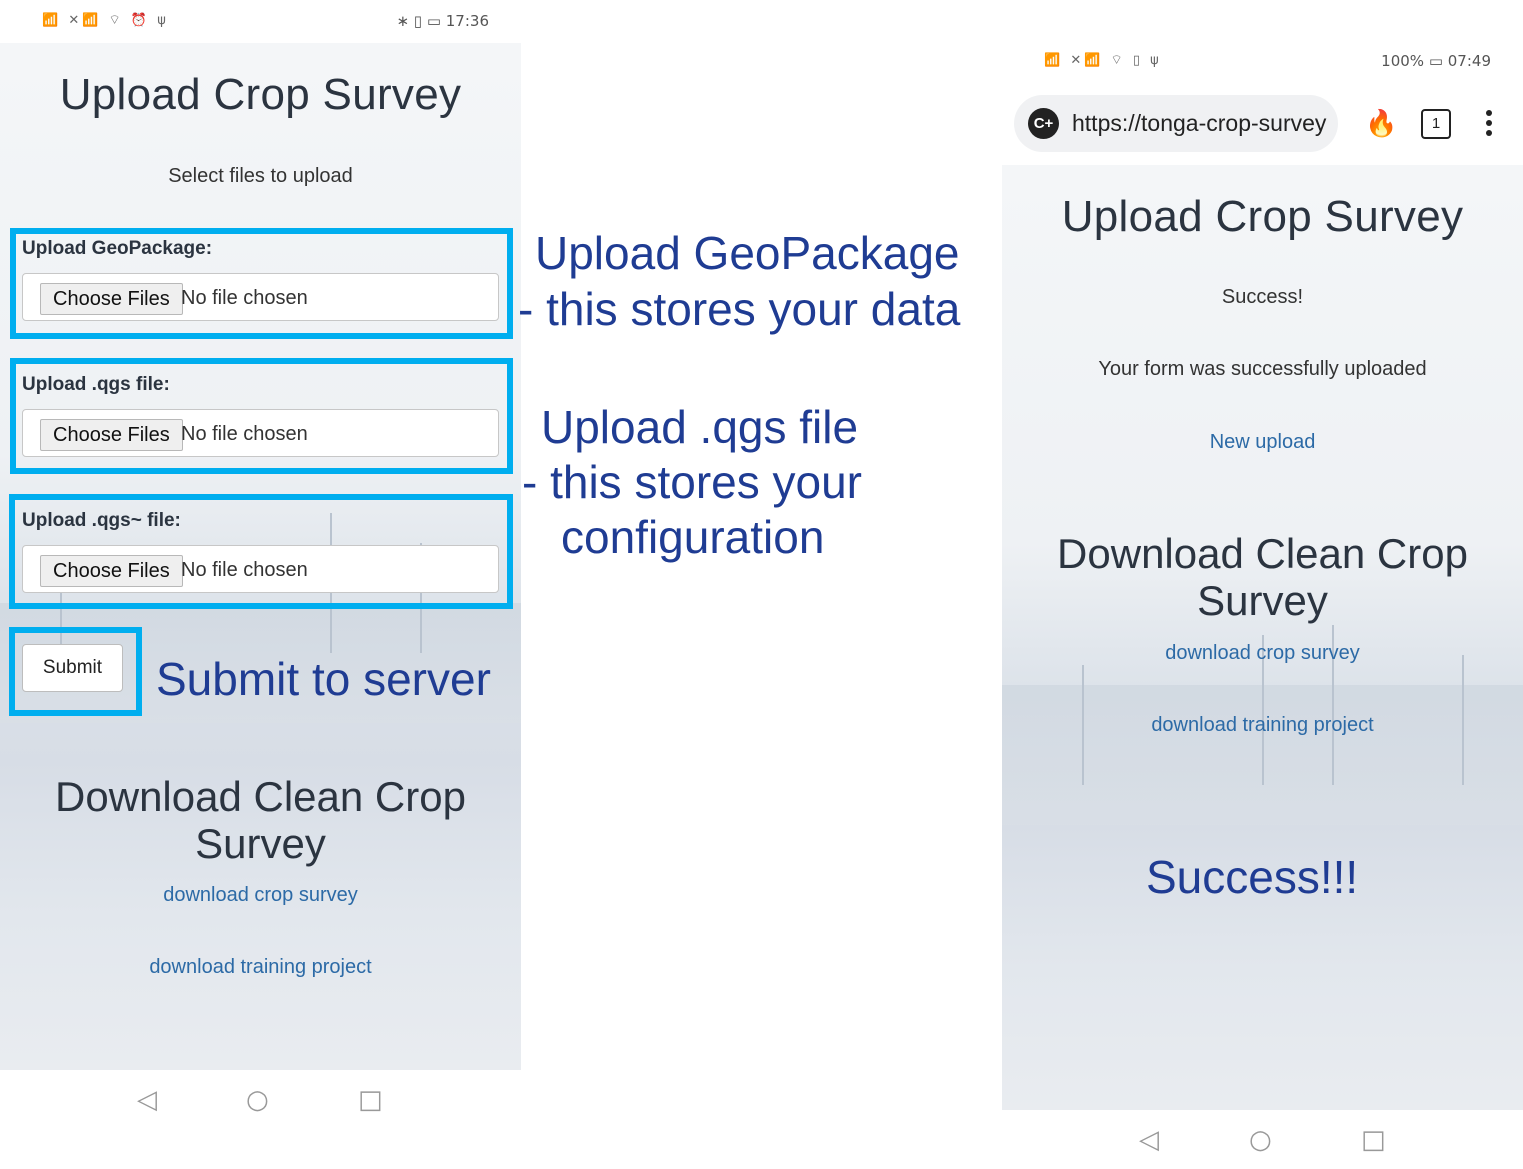 This screenshot has width=1523, height=1169. I want to click on status-icons: 📶 ✕📶 ⌔ ⏰ ψ, so click(105, 20).